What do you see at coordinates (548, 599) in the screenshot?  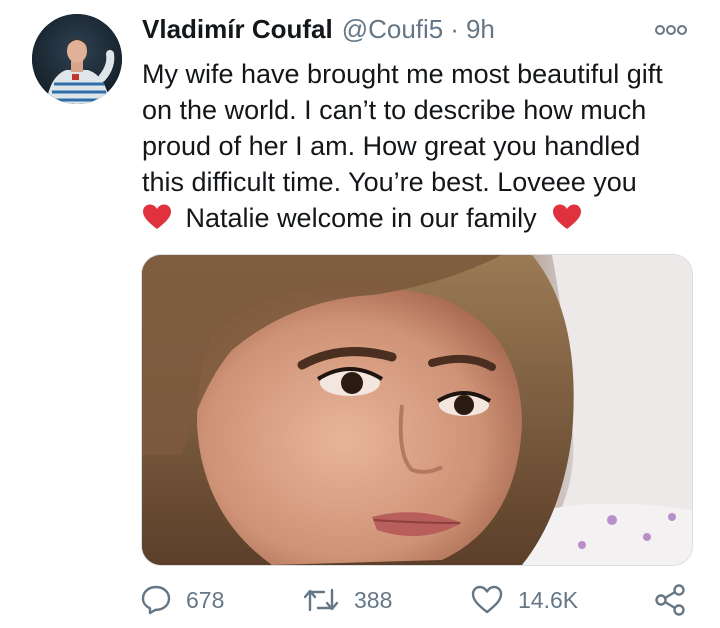 I see `like-count: 14.6K` at bounding box center [548, 599].